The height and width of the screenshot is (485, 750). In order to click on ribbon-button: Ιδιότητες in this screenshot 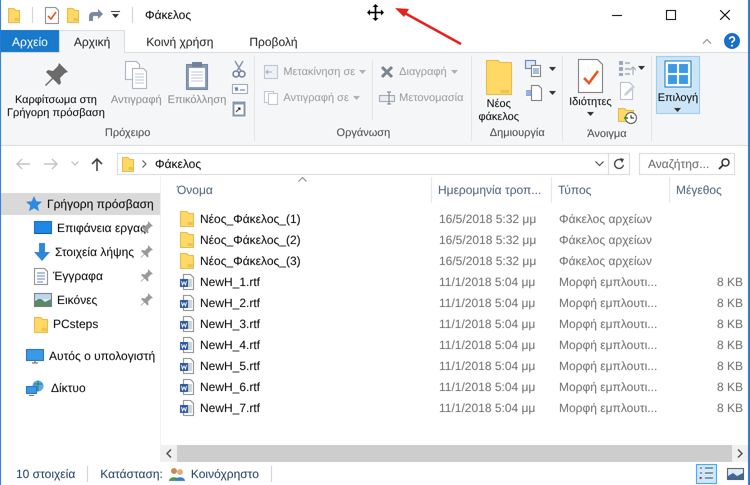, I will do `click(590, 87)`.